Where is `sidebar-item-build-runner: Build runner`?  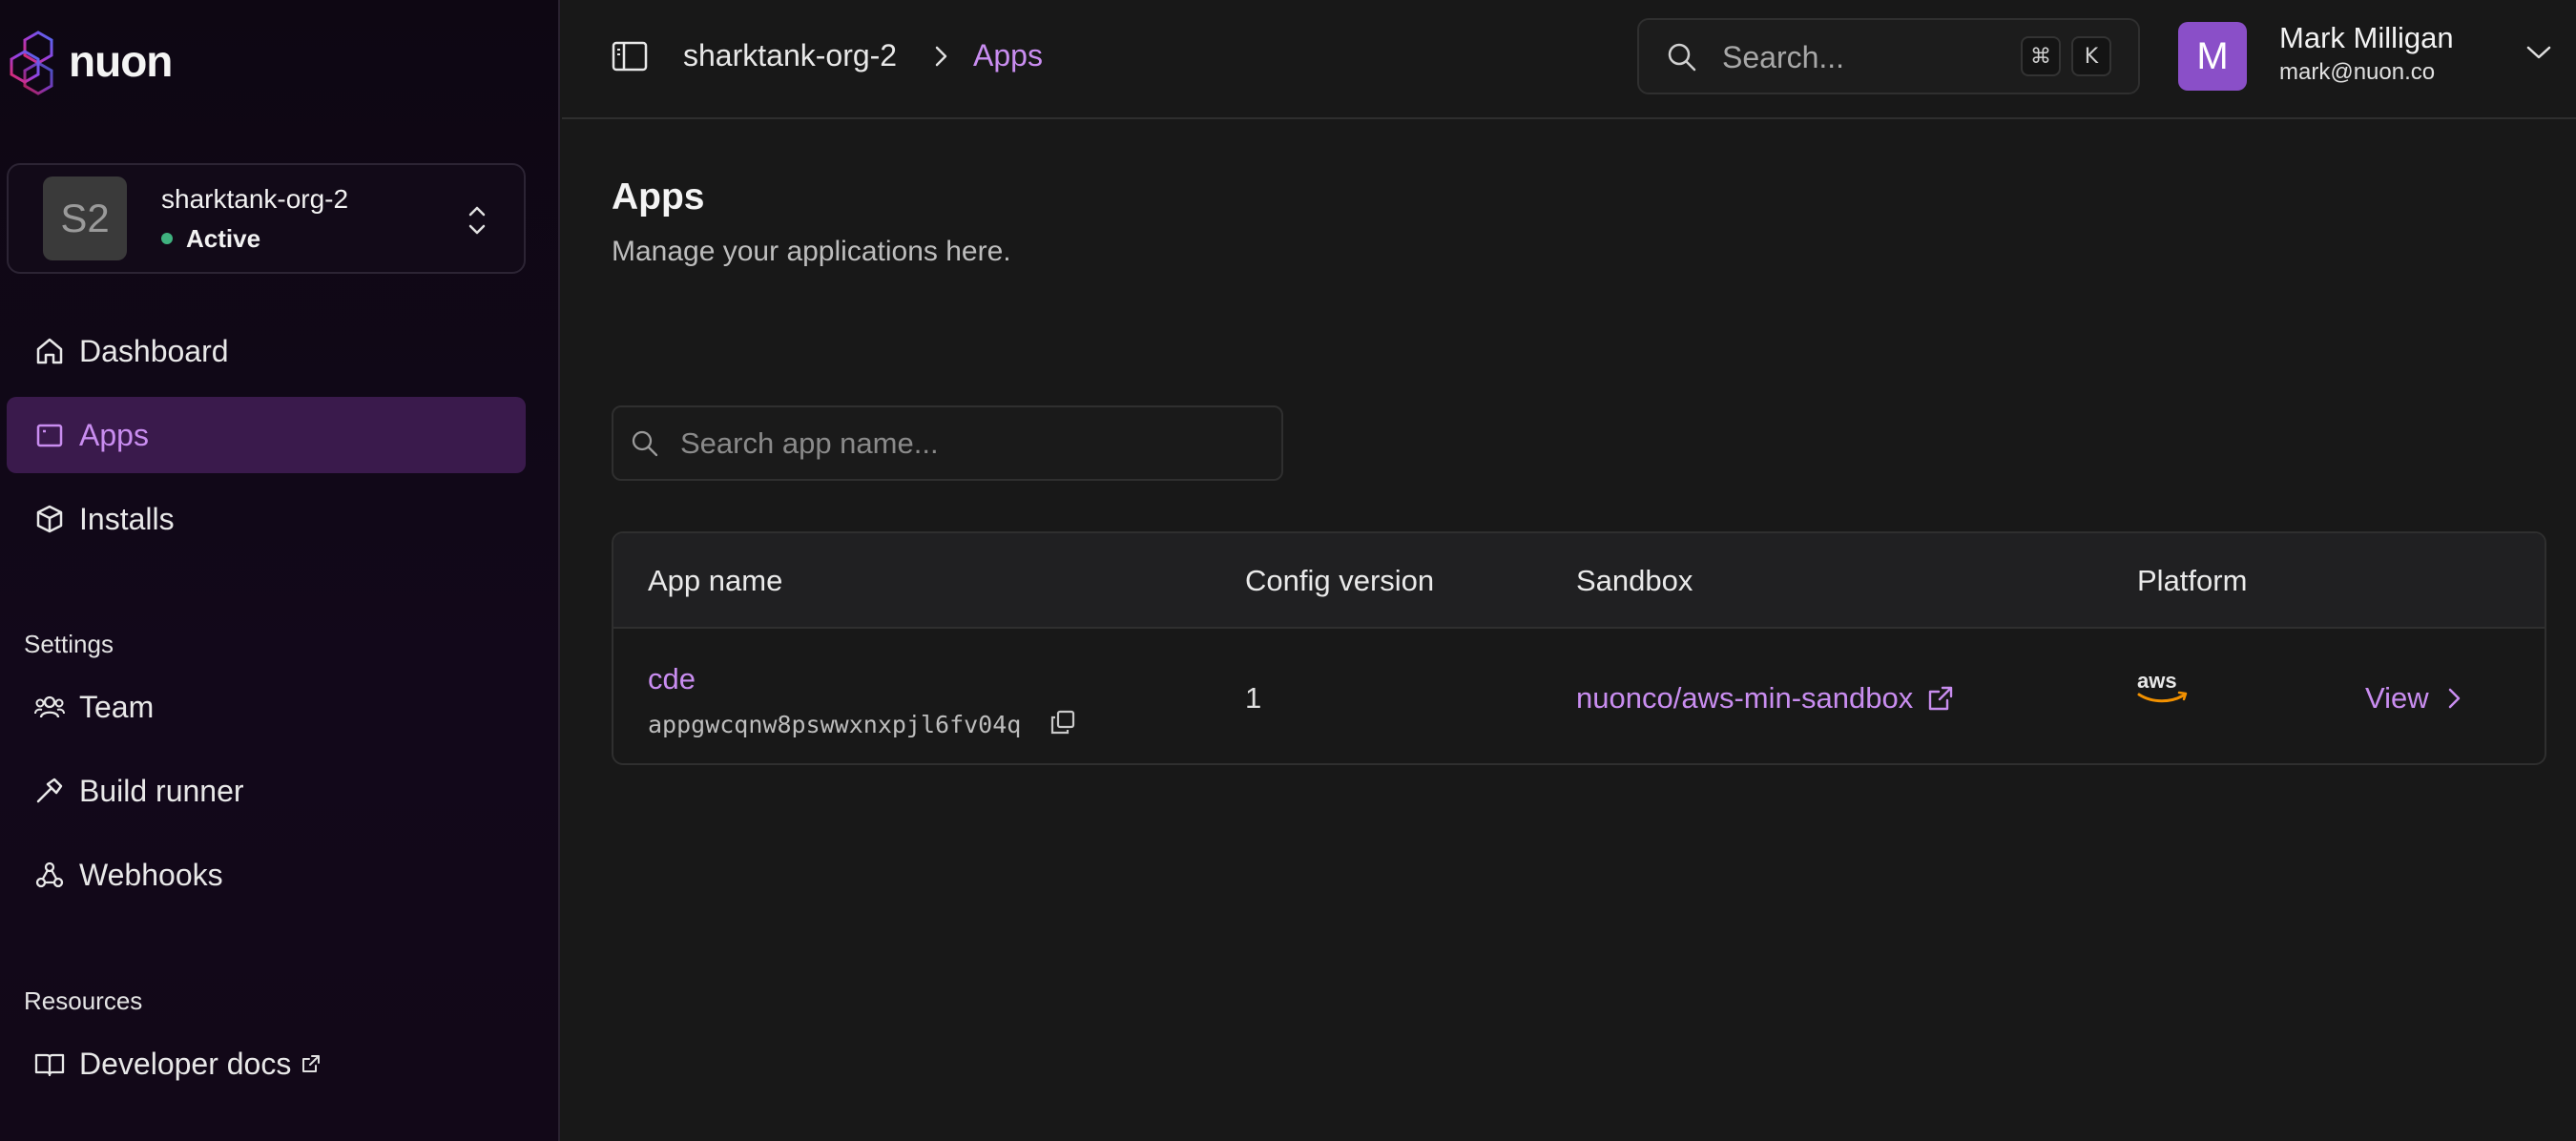 sidebar-item-build-runner: Build runner is located at coordinates (266, 791).